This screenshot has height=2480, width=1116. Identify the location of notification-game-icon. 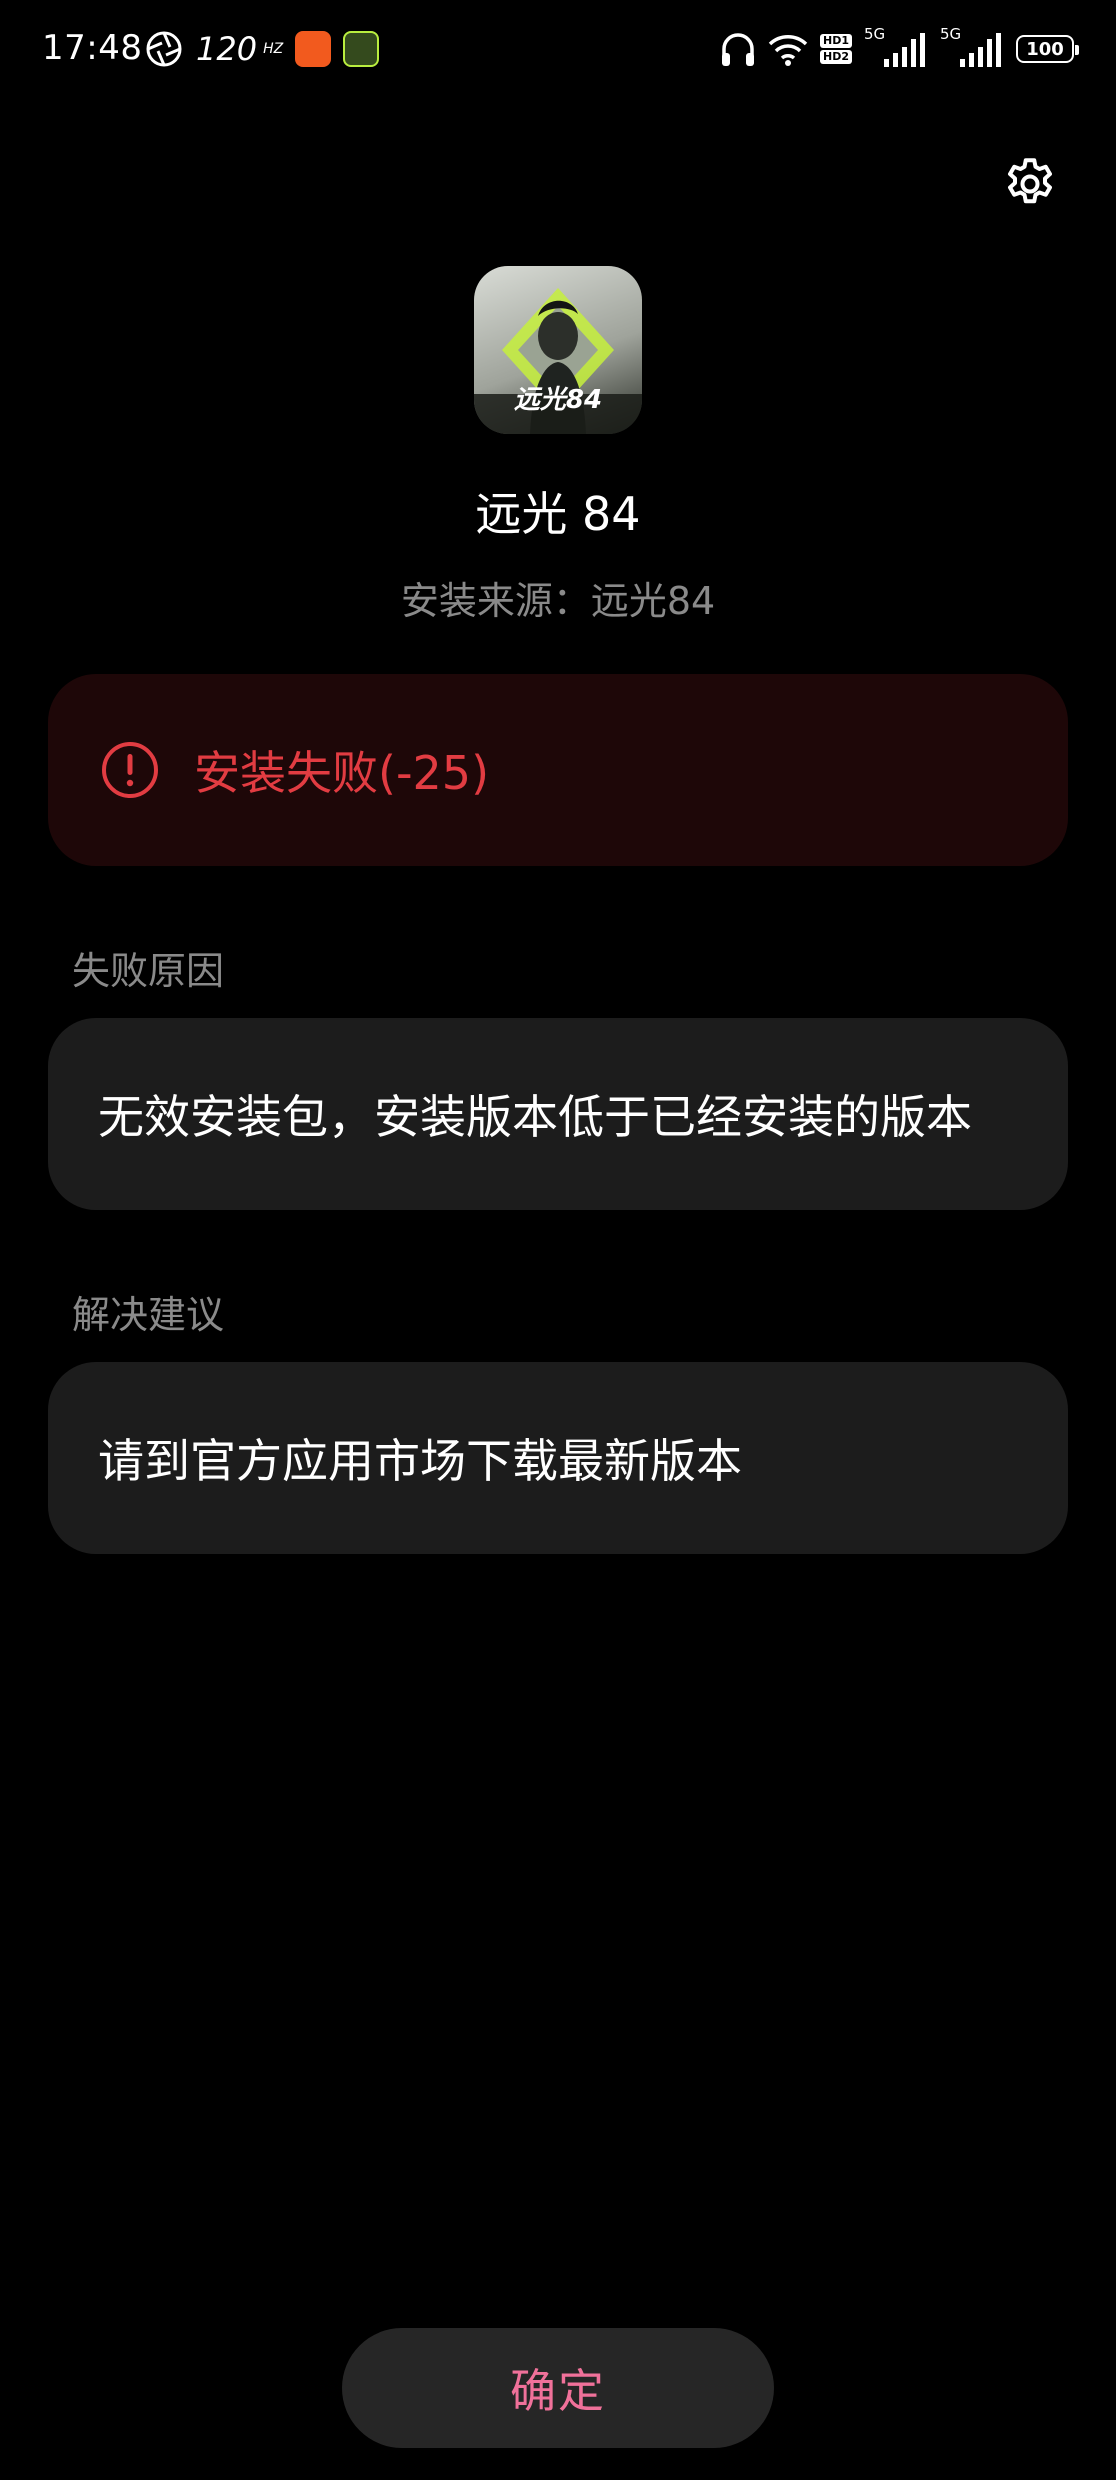
(361, 49).